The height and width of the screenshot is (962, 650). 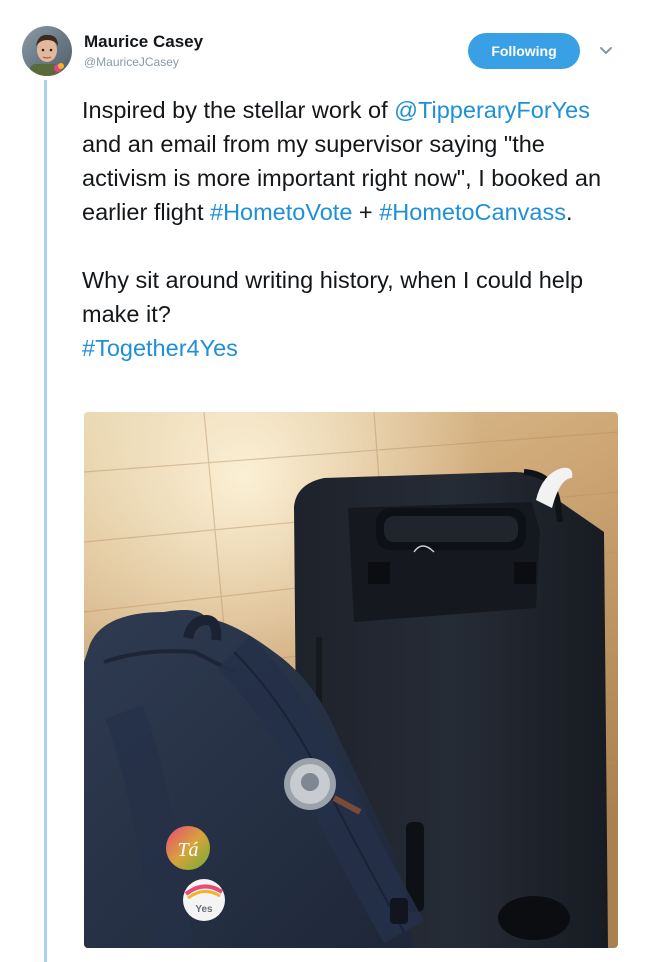 I want to click on hashtag-link-hometovote: #HometoVote, so click(x=281, y=212).